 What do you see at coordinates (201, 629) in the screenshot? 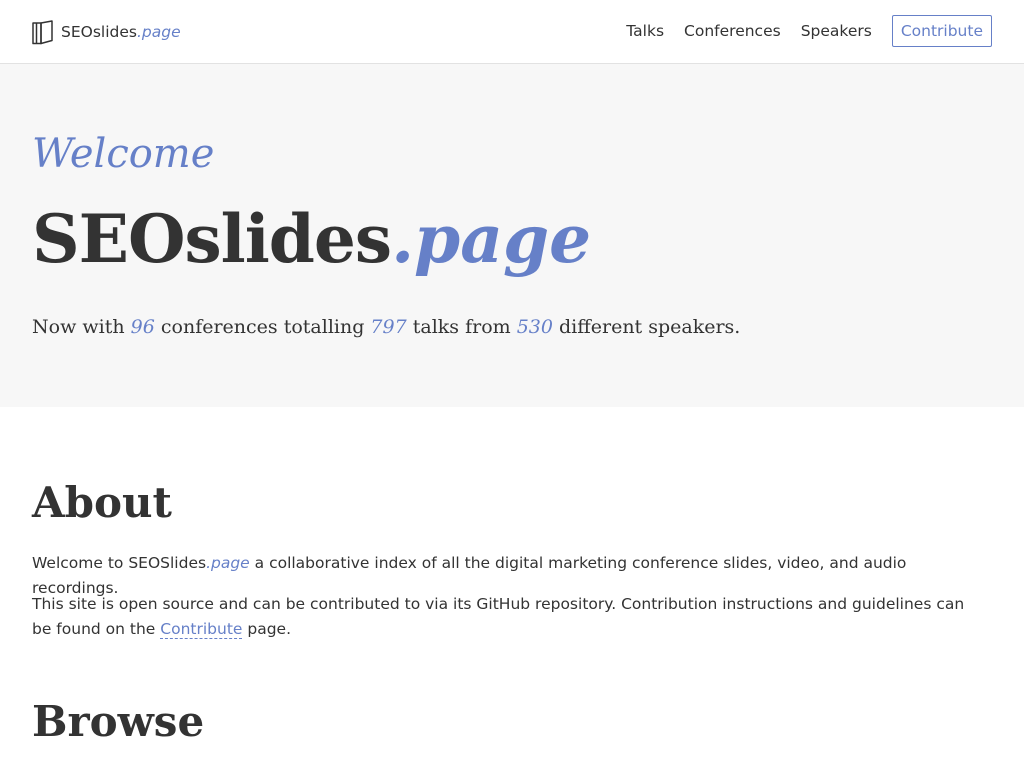
I see `contribute-link: Contribute` at bounding box center [201, 629].